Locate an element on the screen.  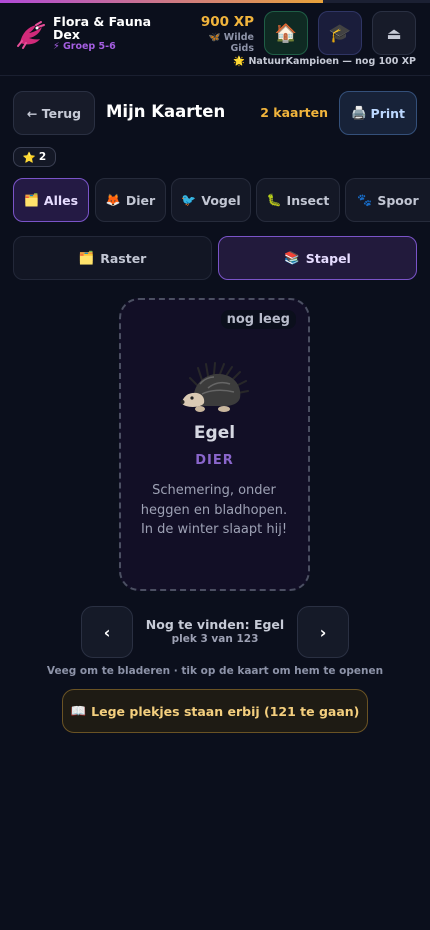
butterfly-icon: 🦋 is located at coordinates (214, 37).